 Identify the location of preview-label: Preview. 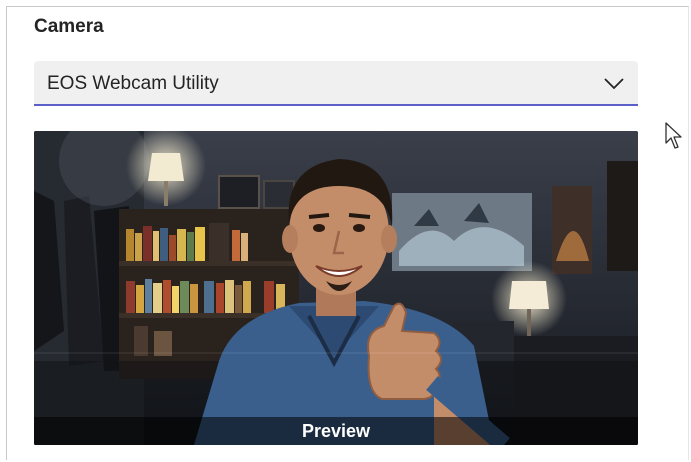
(336, 430).